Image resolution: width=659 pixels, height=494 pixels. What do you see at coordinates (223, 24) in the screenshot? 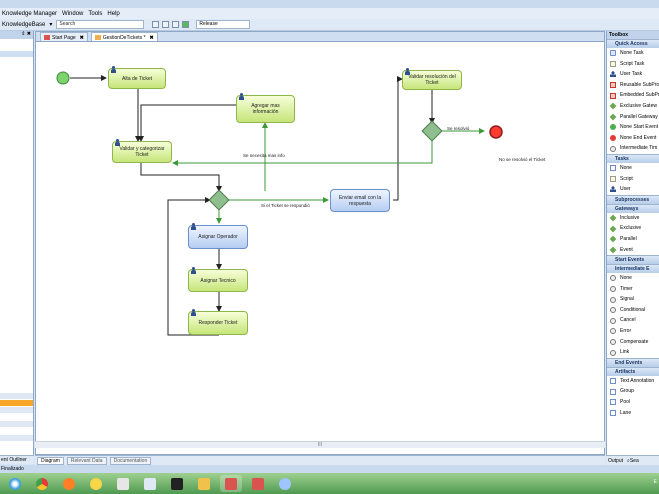
I see `release-dropdown: Release` at bounding box center [223, 24].